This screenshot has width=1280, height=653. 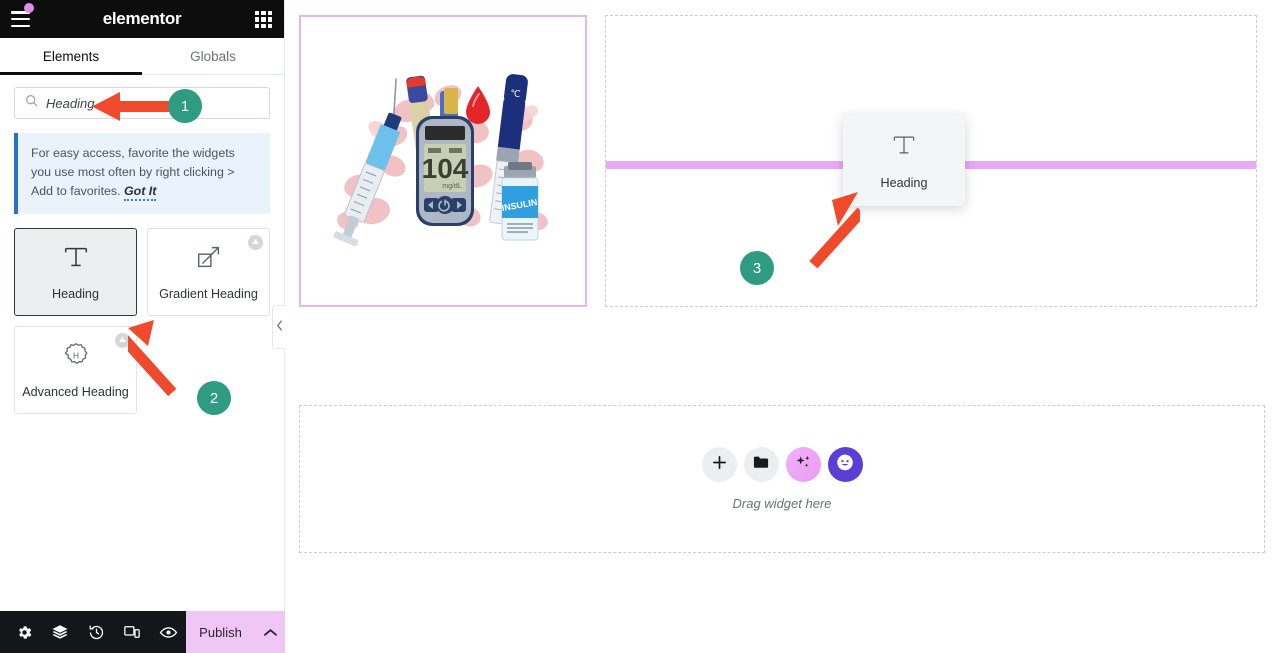 I want to click on brand-title: elementor, so click(x=142, y=18).